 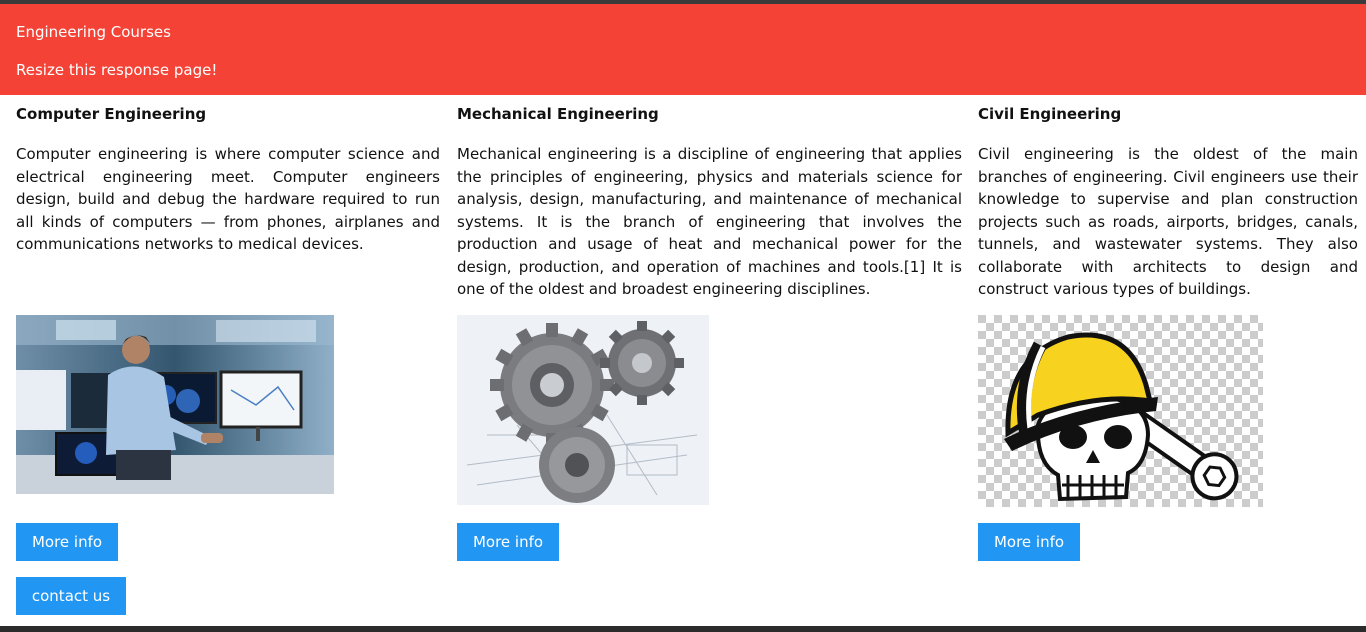 What do you see at coordinates (1050, 114) in the screenshot?
I see `course-heading: Civil Engineering` at bounding box center [1050, 114].